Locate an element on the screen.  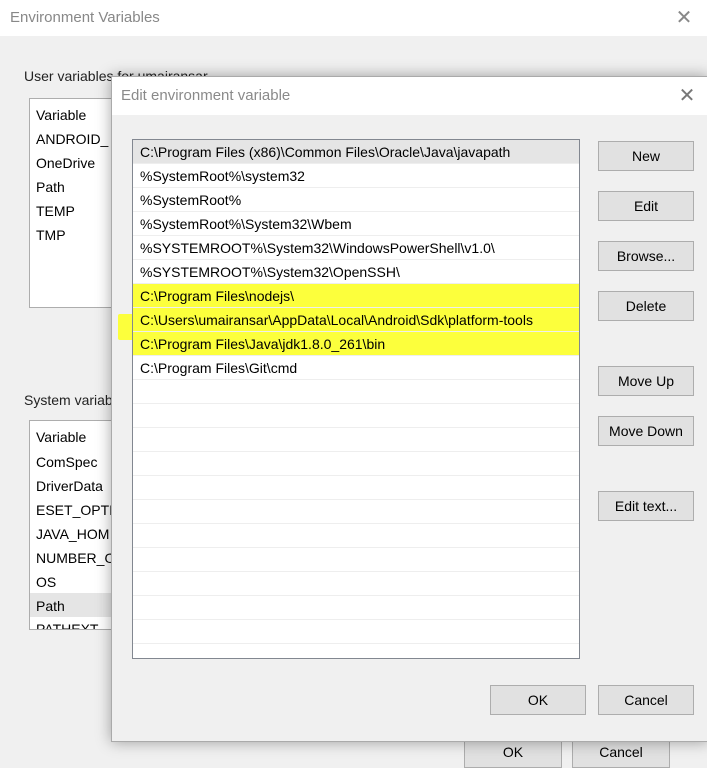
system-variable-column-header: Variable is located at coordinates (61, 437).